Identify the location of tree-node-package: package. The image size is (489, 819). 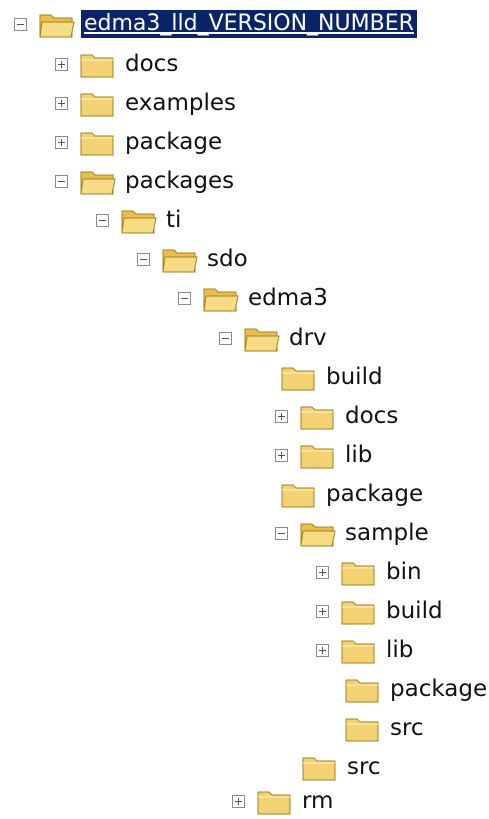
(140, 142).